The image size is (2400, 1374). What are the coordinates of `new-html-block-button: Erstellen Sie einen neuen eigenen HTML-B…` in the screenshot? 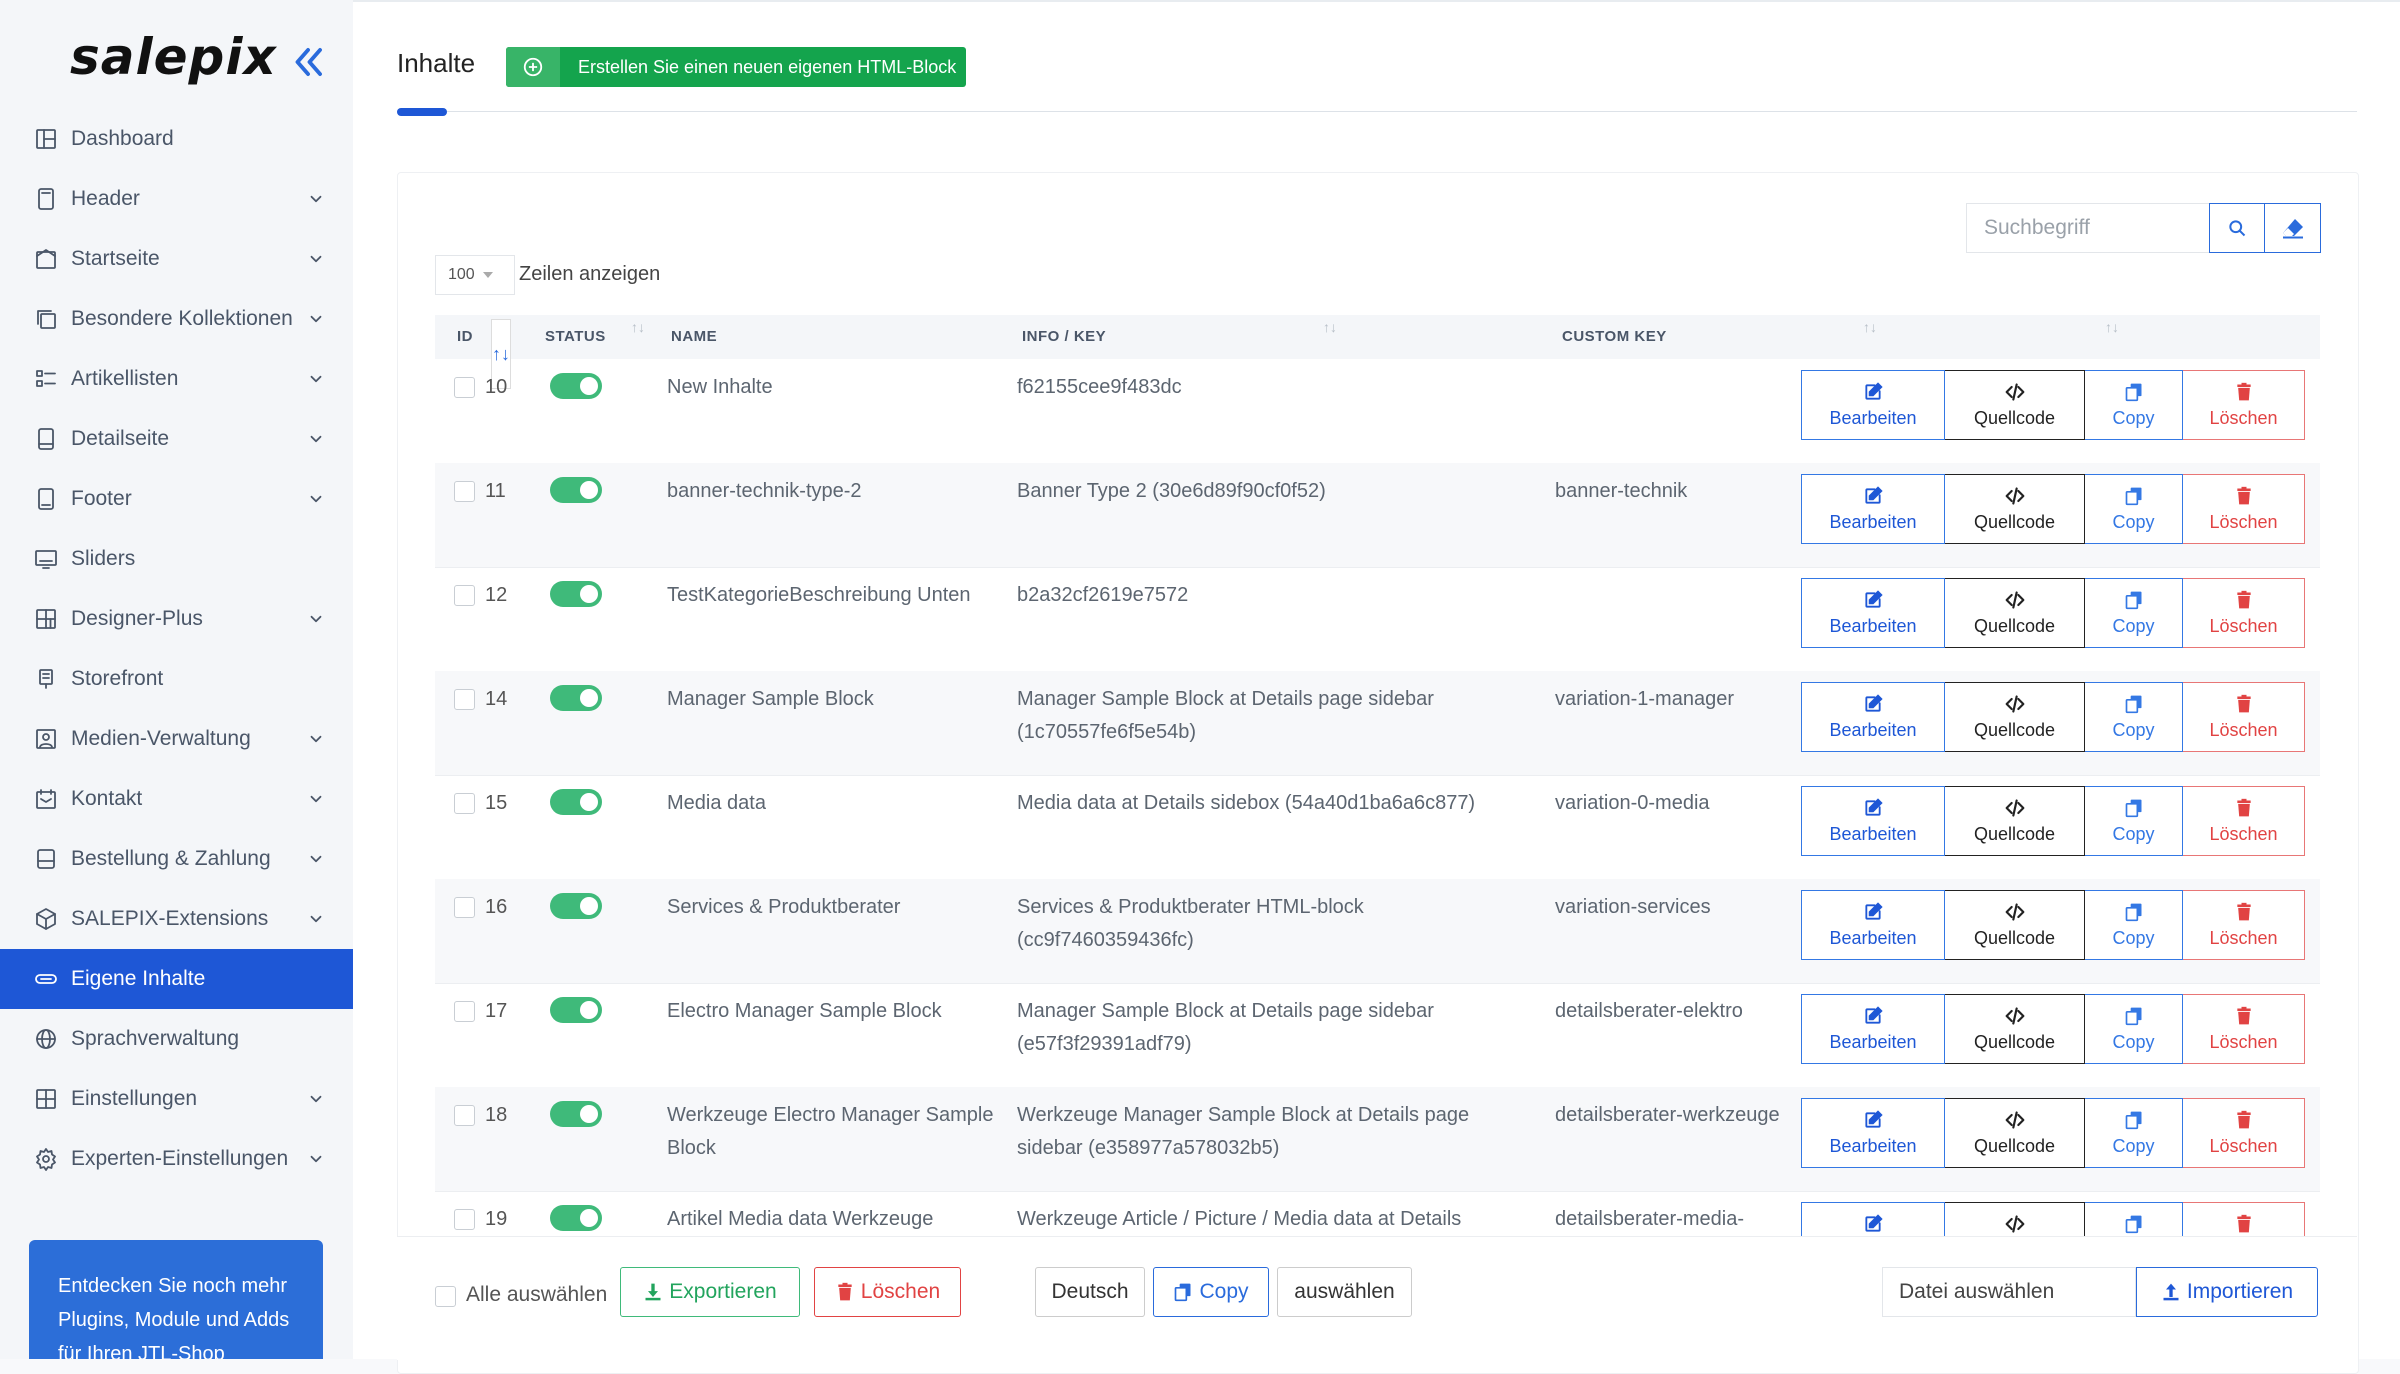 It's located at (736, 67).